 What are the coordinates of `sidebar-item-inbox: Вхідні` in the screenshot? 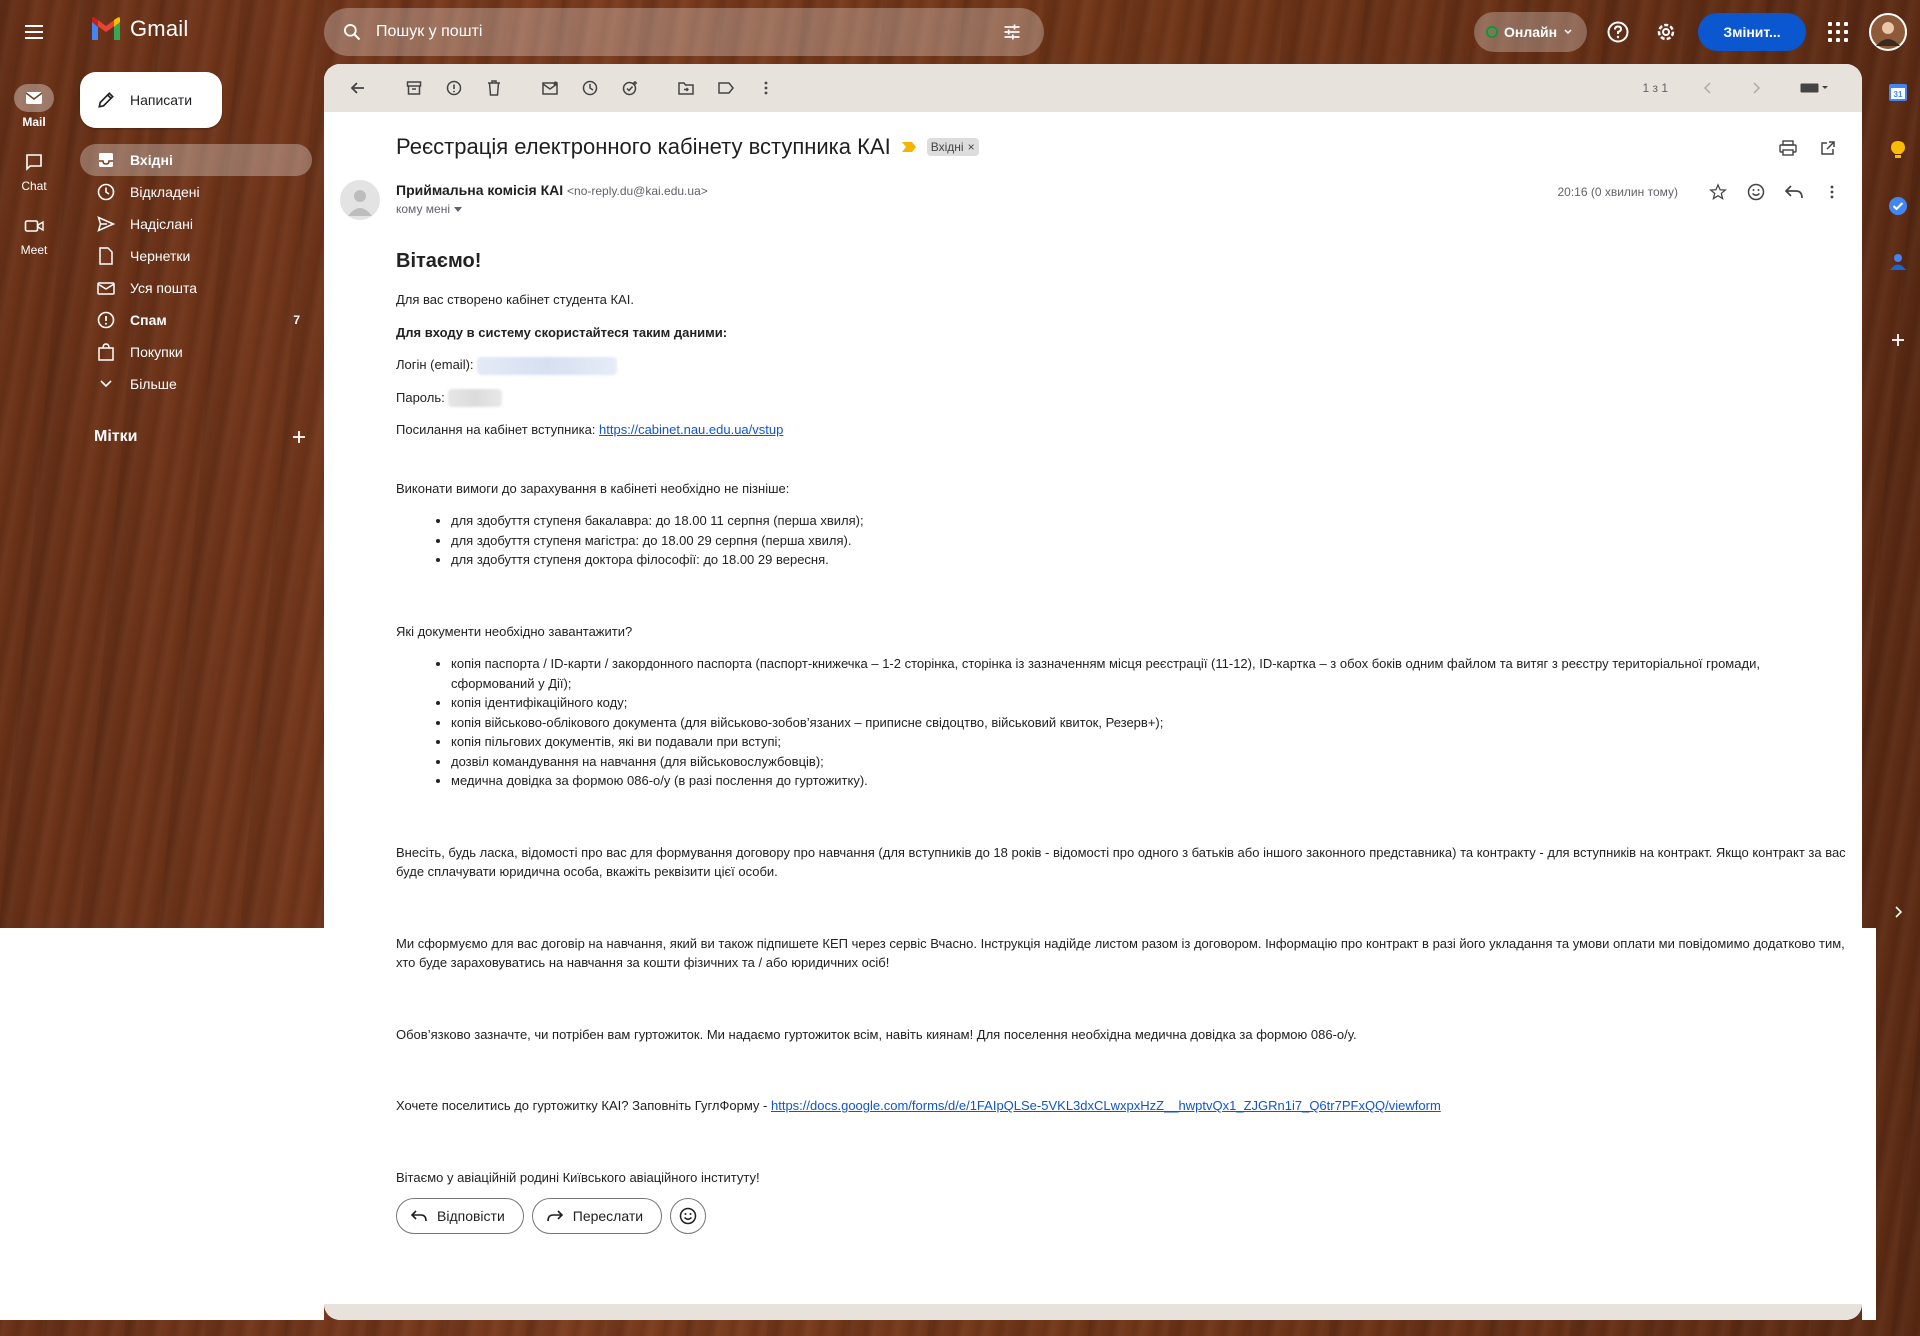 It's located at (196, 160).